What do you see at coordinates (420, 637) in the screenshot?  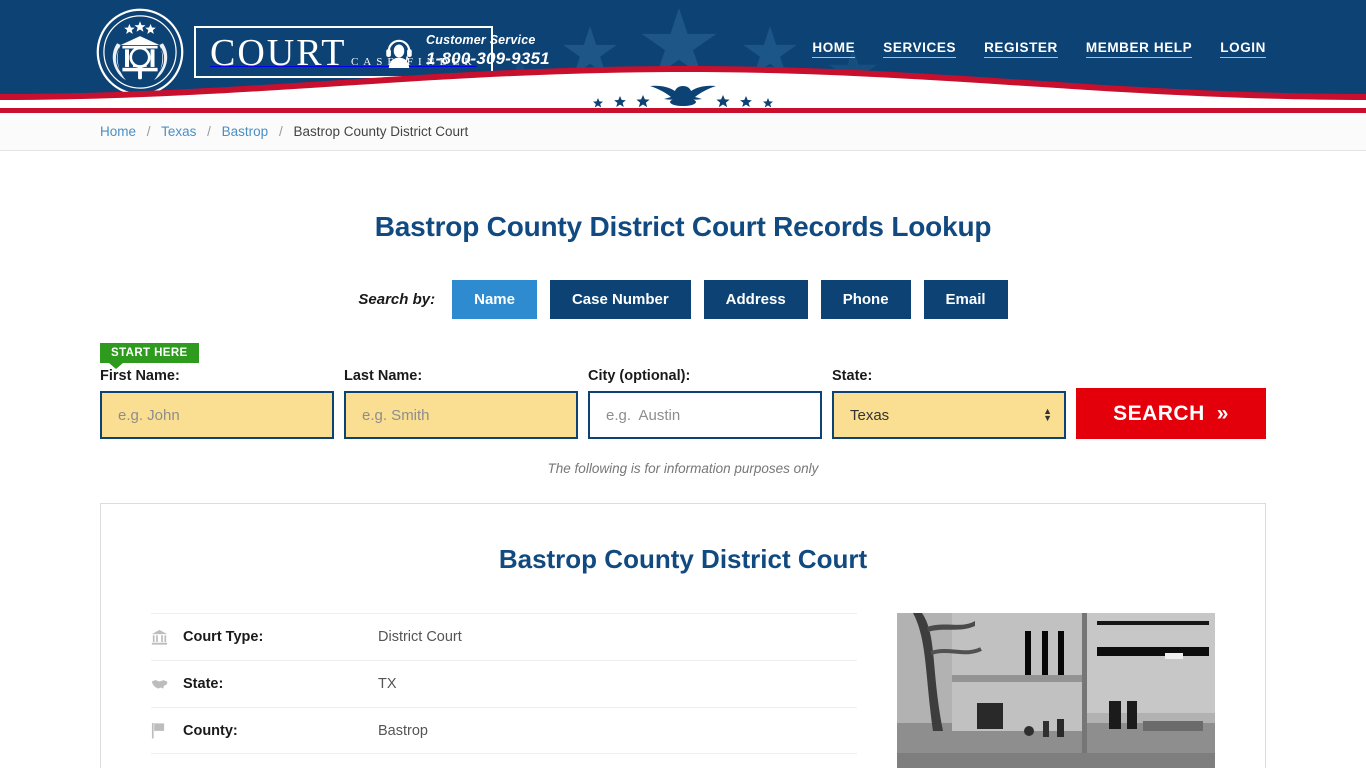 I see `court-type-value: District Court` at bounding box center [420, 637].